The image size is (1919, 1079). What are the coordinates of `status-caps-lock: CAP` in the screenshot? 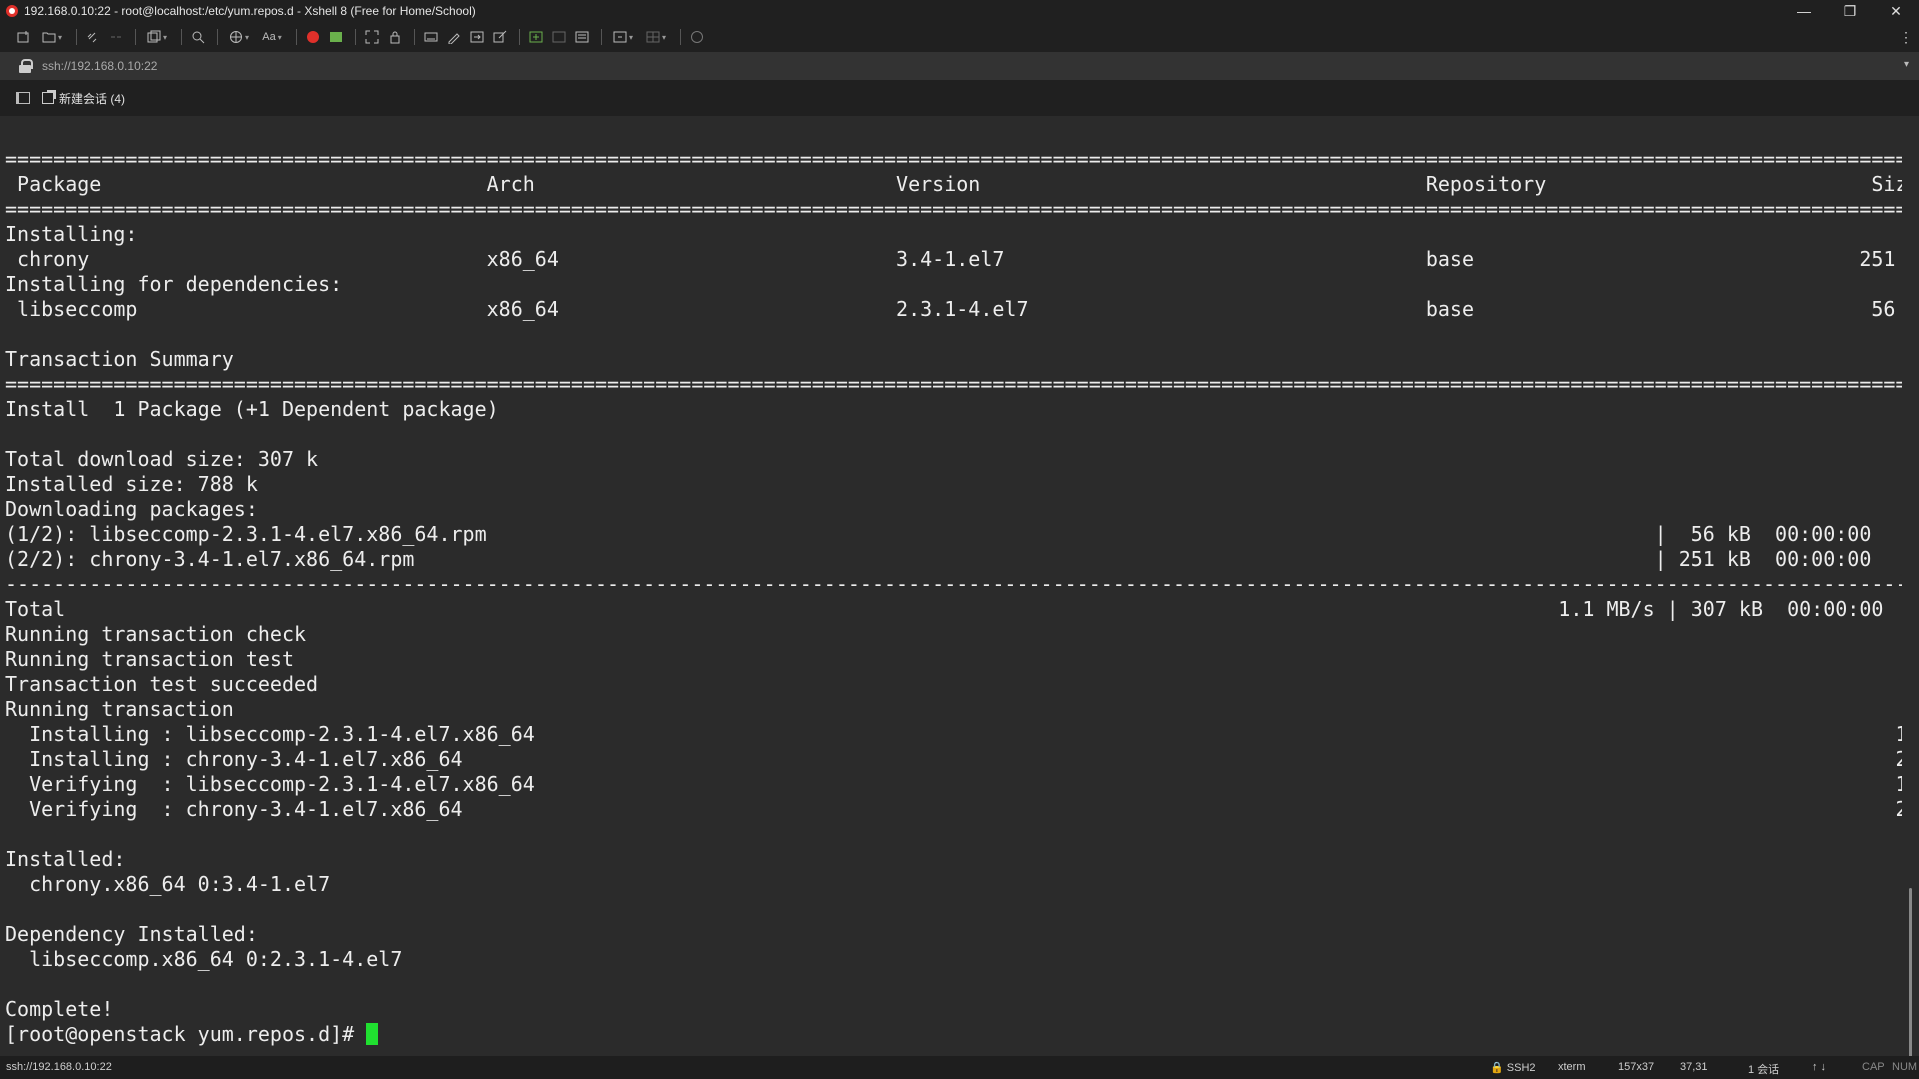 It's located at (1873, 1067).